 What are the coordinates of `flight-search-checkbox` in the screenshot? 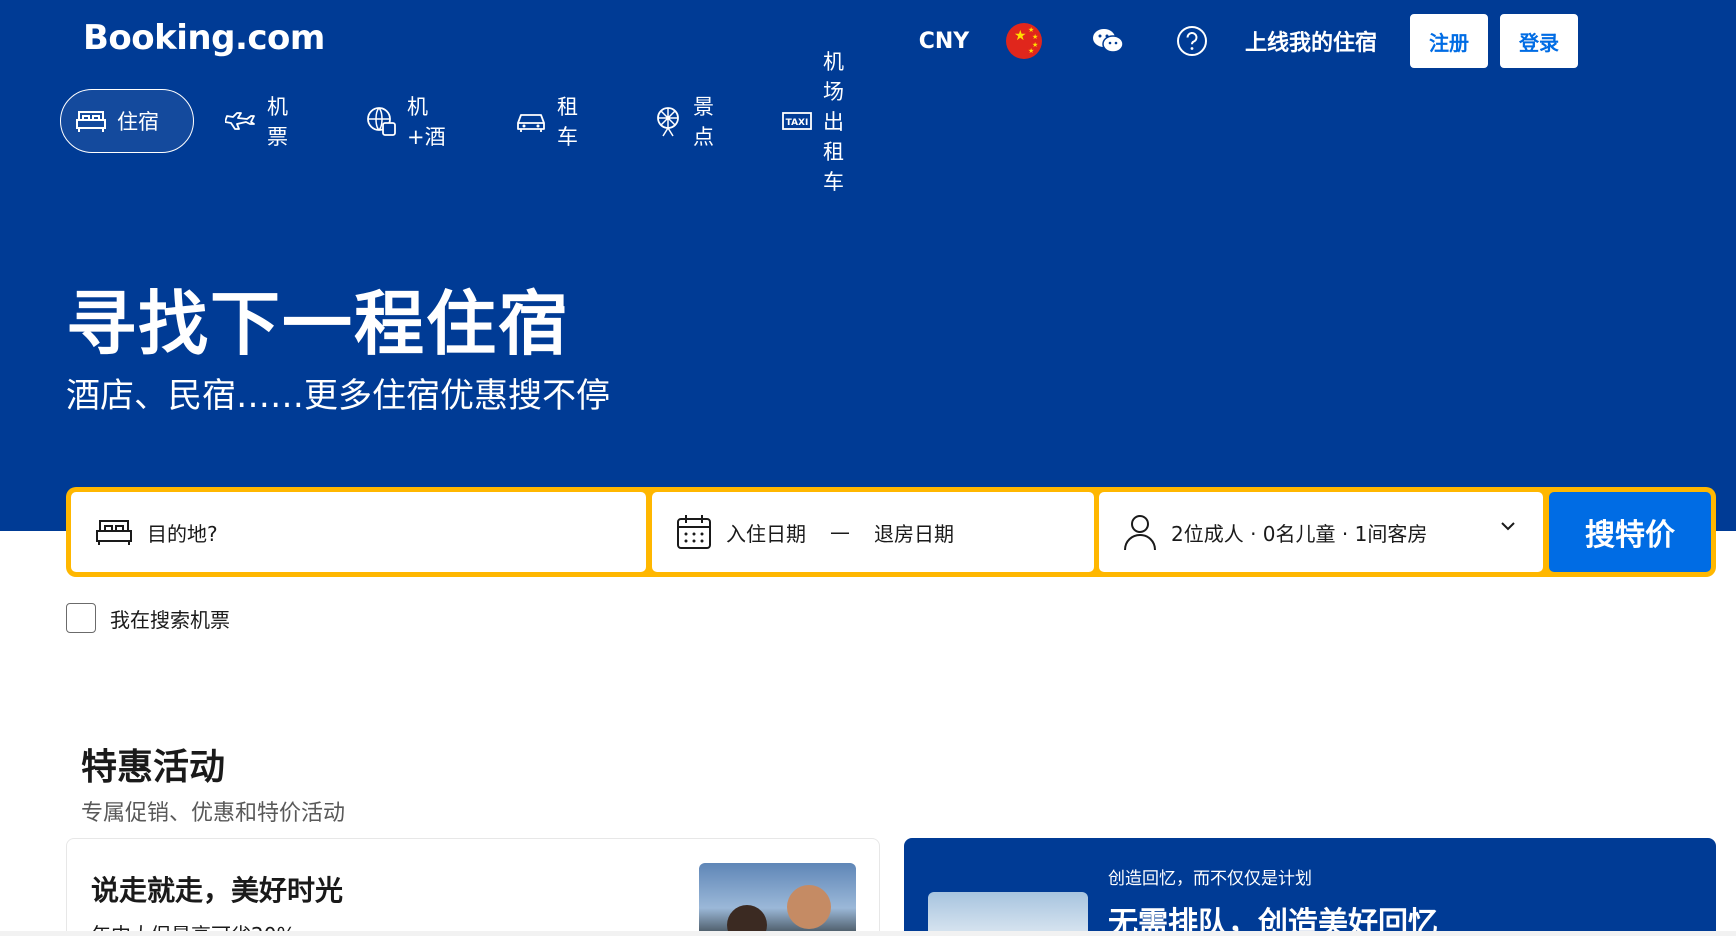 It's located at (81, 618).